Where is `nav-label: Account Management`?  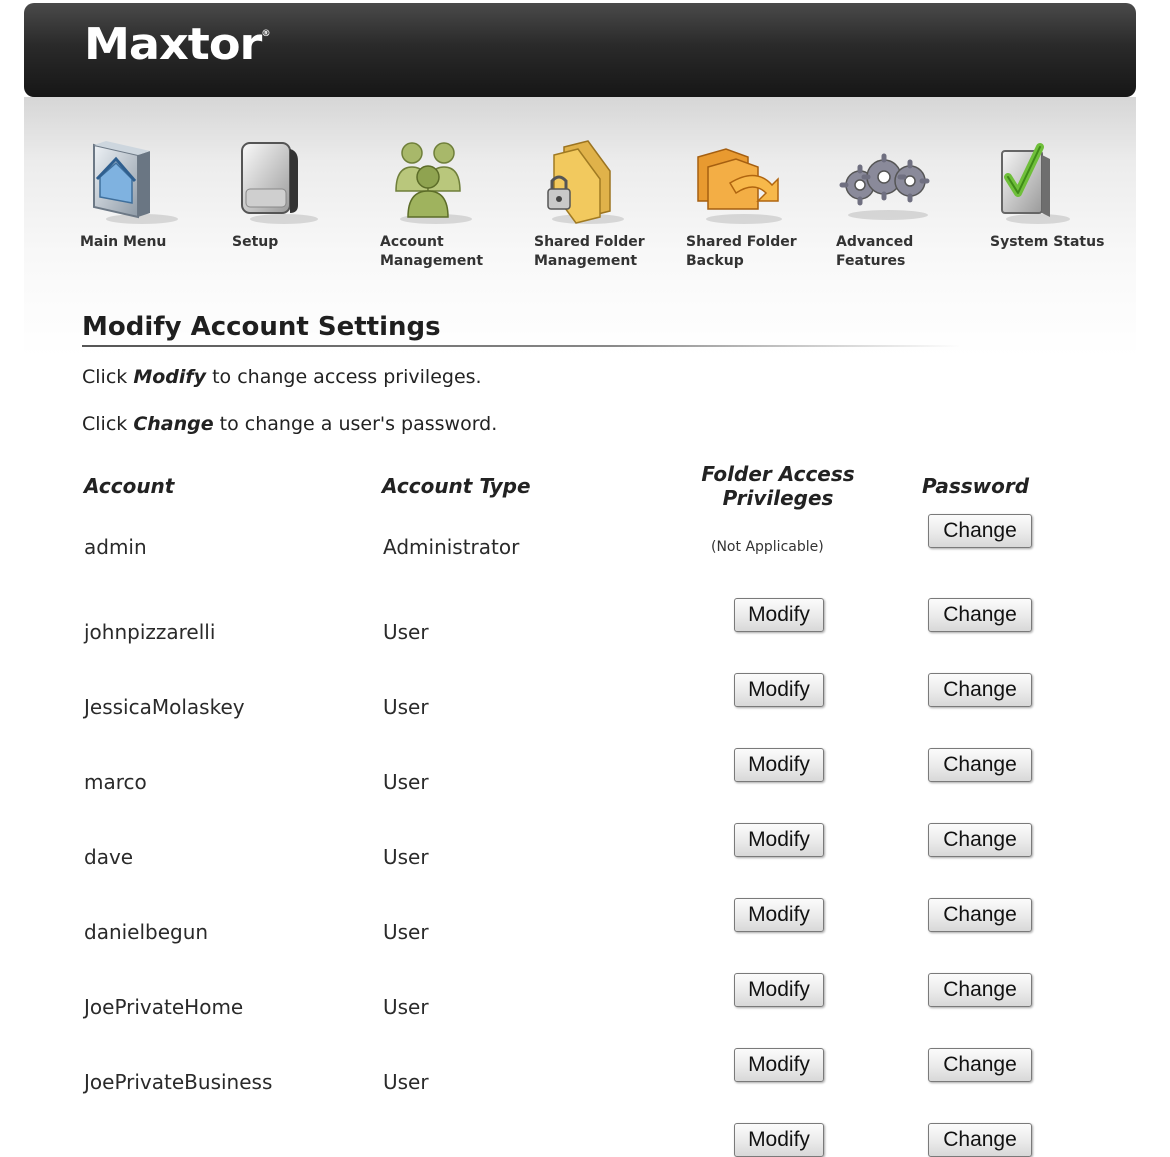 nav-label: Account Management is located at coordinates (432, 251).